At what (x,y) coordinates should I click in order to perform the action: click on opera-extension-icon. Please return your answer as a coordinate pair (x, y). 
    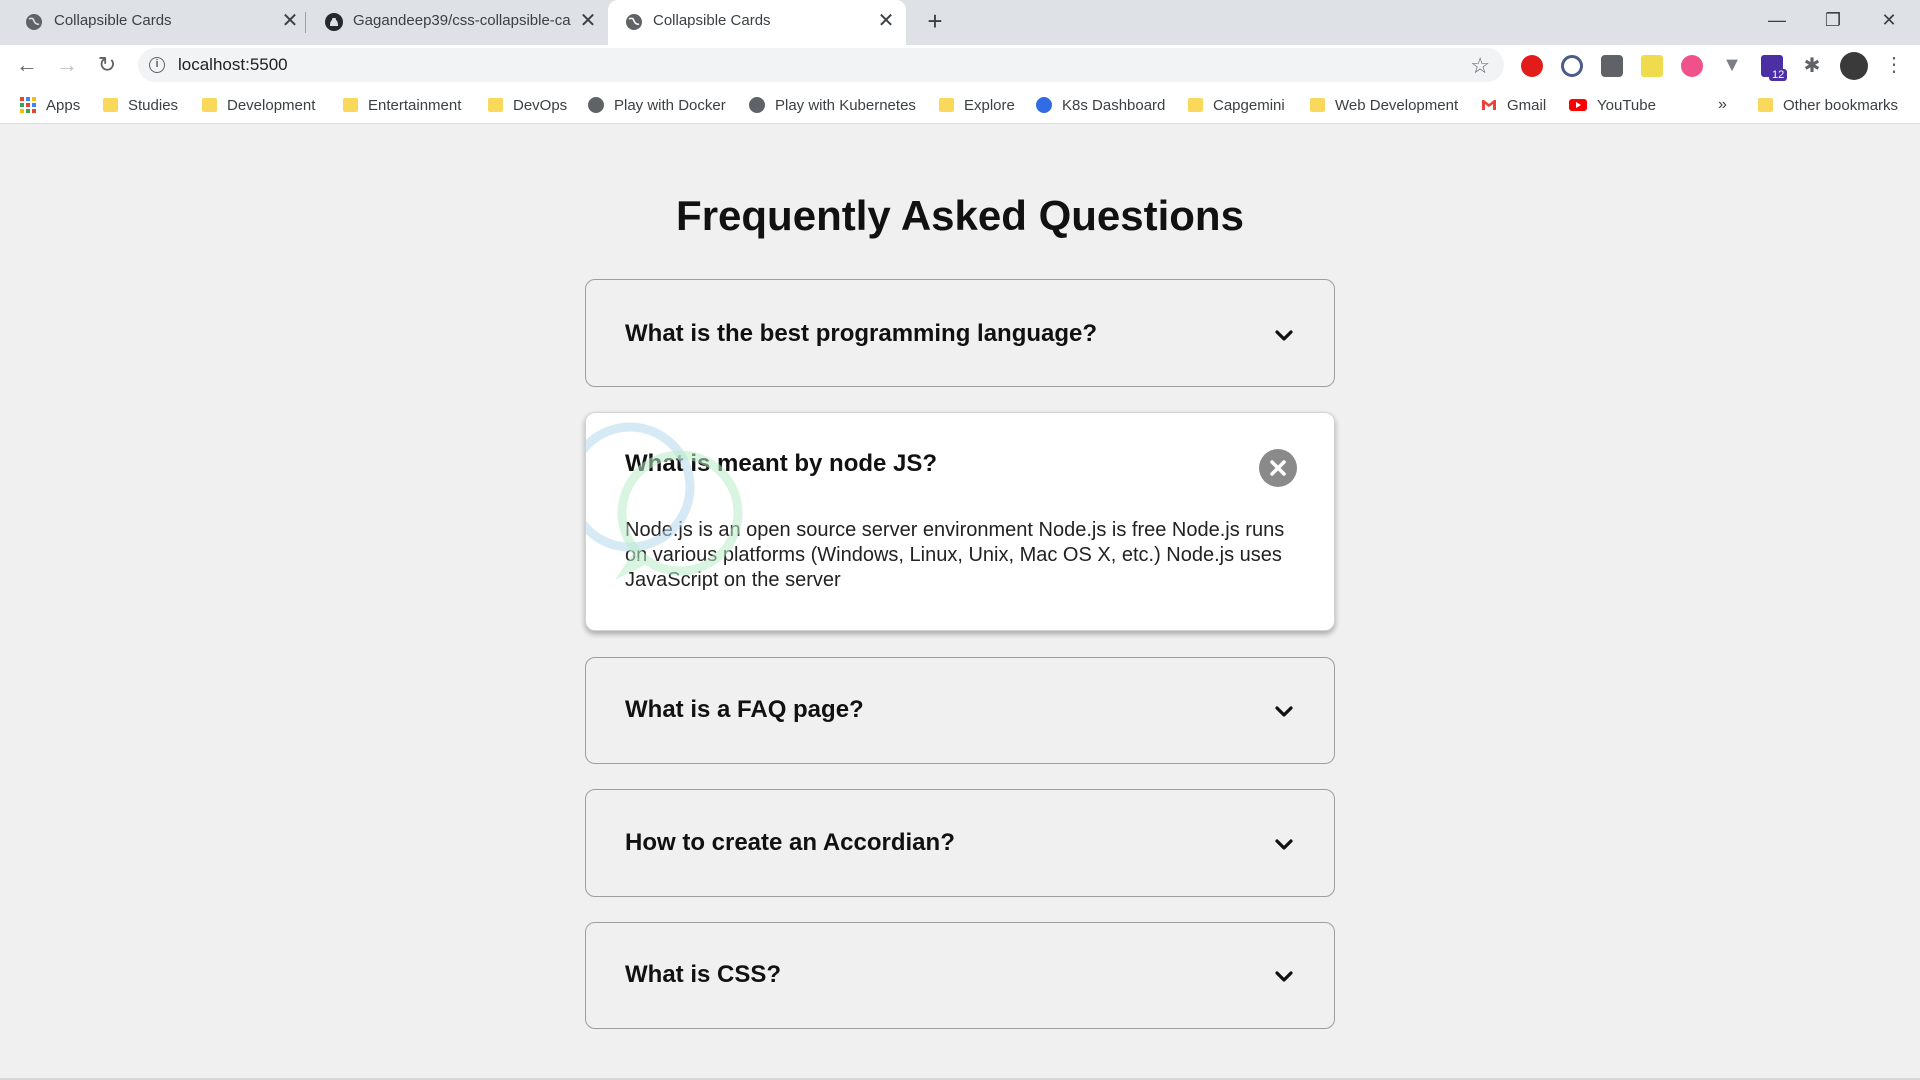
    Looking at the image, I should click on (1532, 66).